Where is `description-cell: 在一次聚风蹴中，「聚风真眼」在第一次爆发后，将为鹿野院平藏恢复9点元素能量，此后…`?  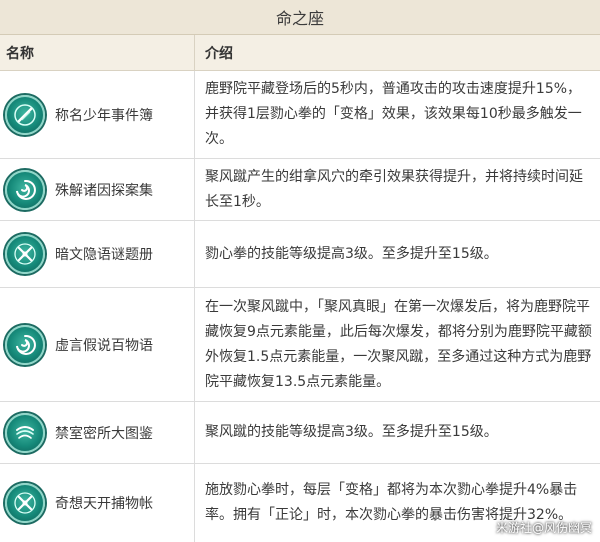
description-cell: 在一次聚风蹴中，「聚风真眼」在第一次爆发后，将为鹿野院平藏恢复9点元素能量，此后… is located at coordinates (397, 344).